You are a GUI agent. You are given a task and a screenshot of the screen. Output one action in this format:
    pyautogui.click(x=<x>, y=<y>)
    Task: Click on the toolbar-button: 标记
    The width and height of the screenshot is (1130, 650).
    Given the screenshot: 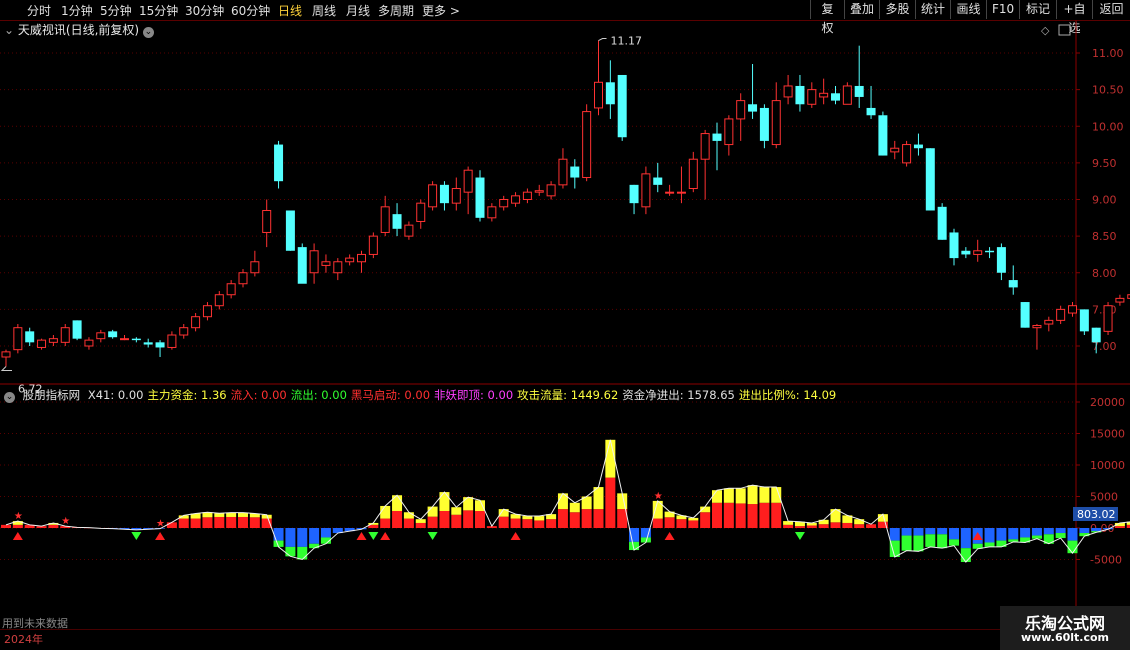 What is the action you would take?
    pyautogui.click(x=1037, y=9)
    